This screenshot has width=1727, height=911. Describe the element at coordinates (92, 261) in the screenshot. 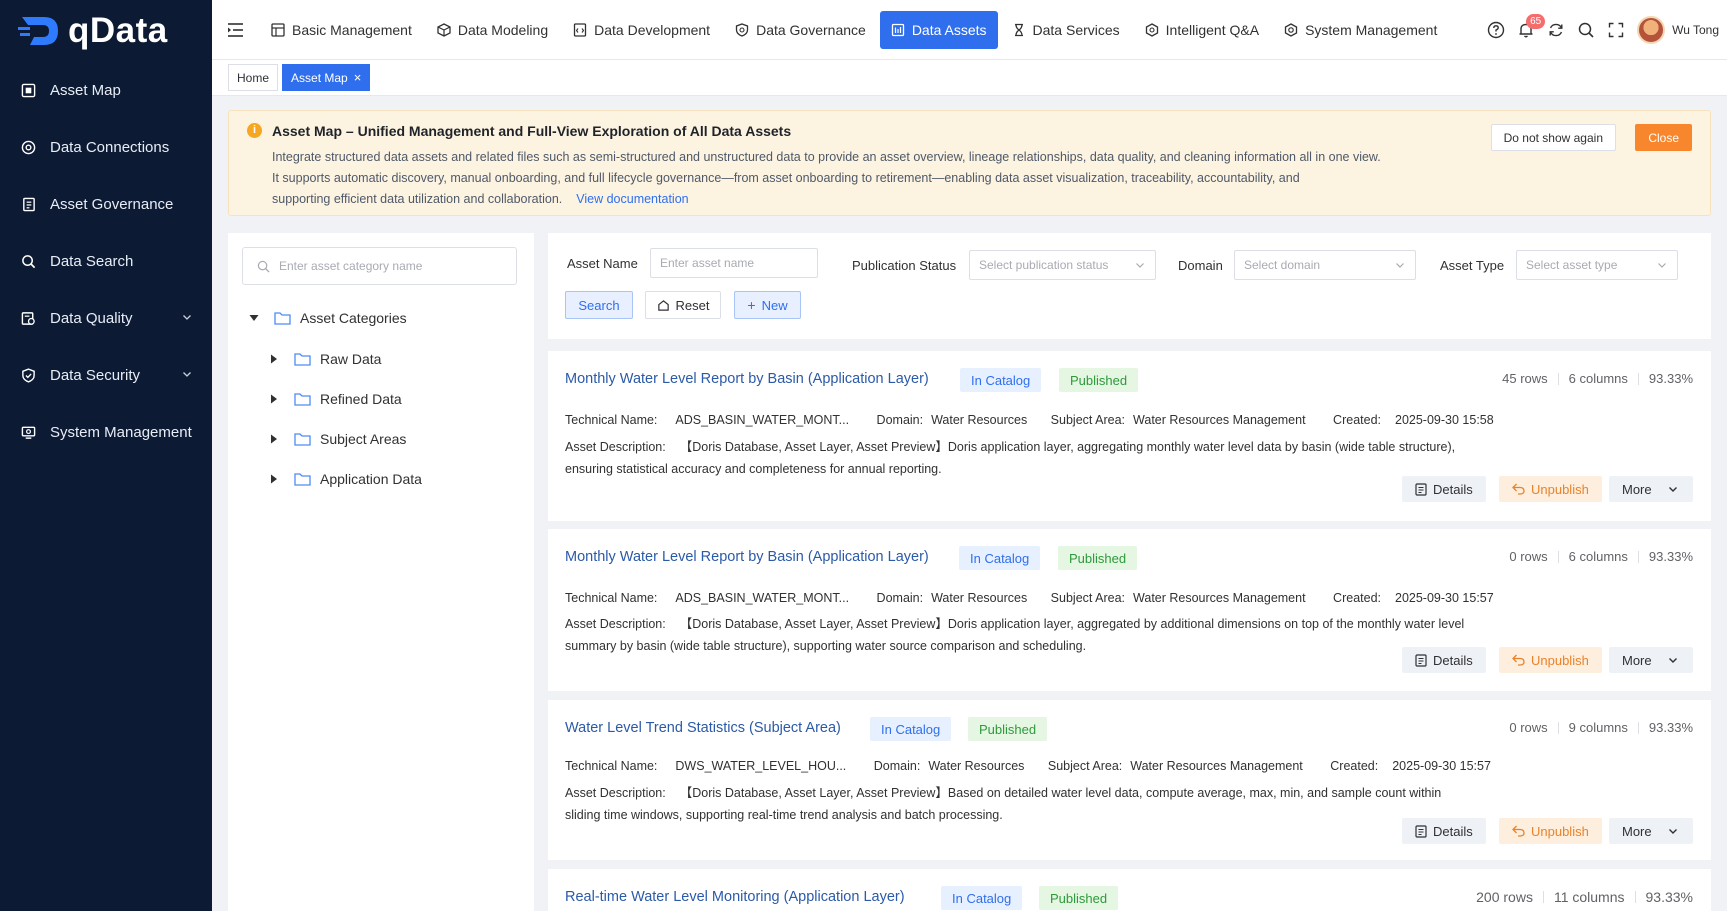

I see `sidebar-item-label: Data Search` at that location.